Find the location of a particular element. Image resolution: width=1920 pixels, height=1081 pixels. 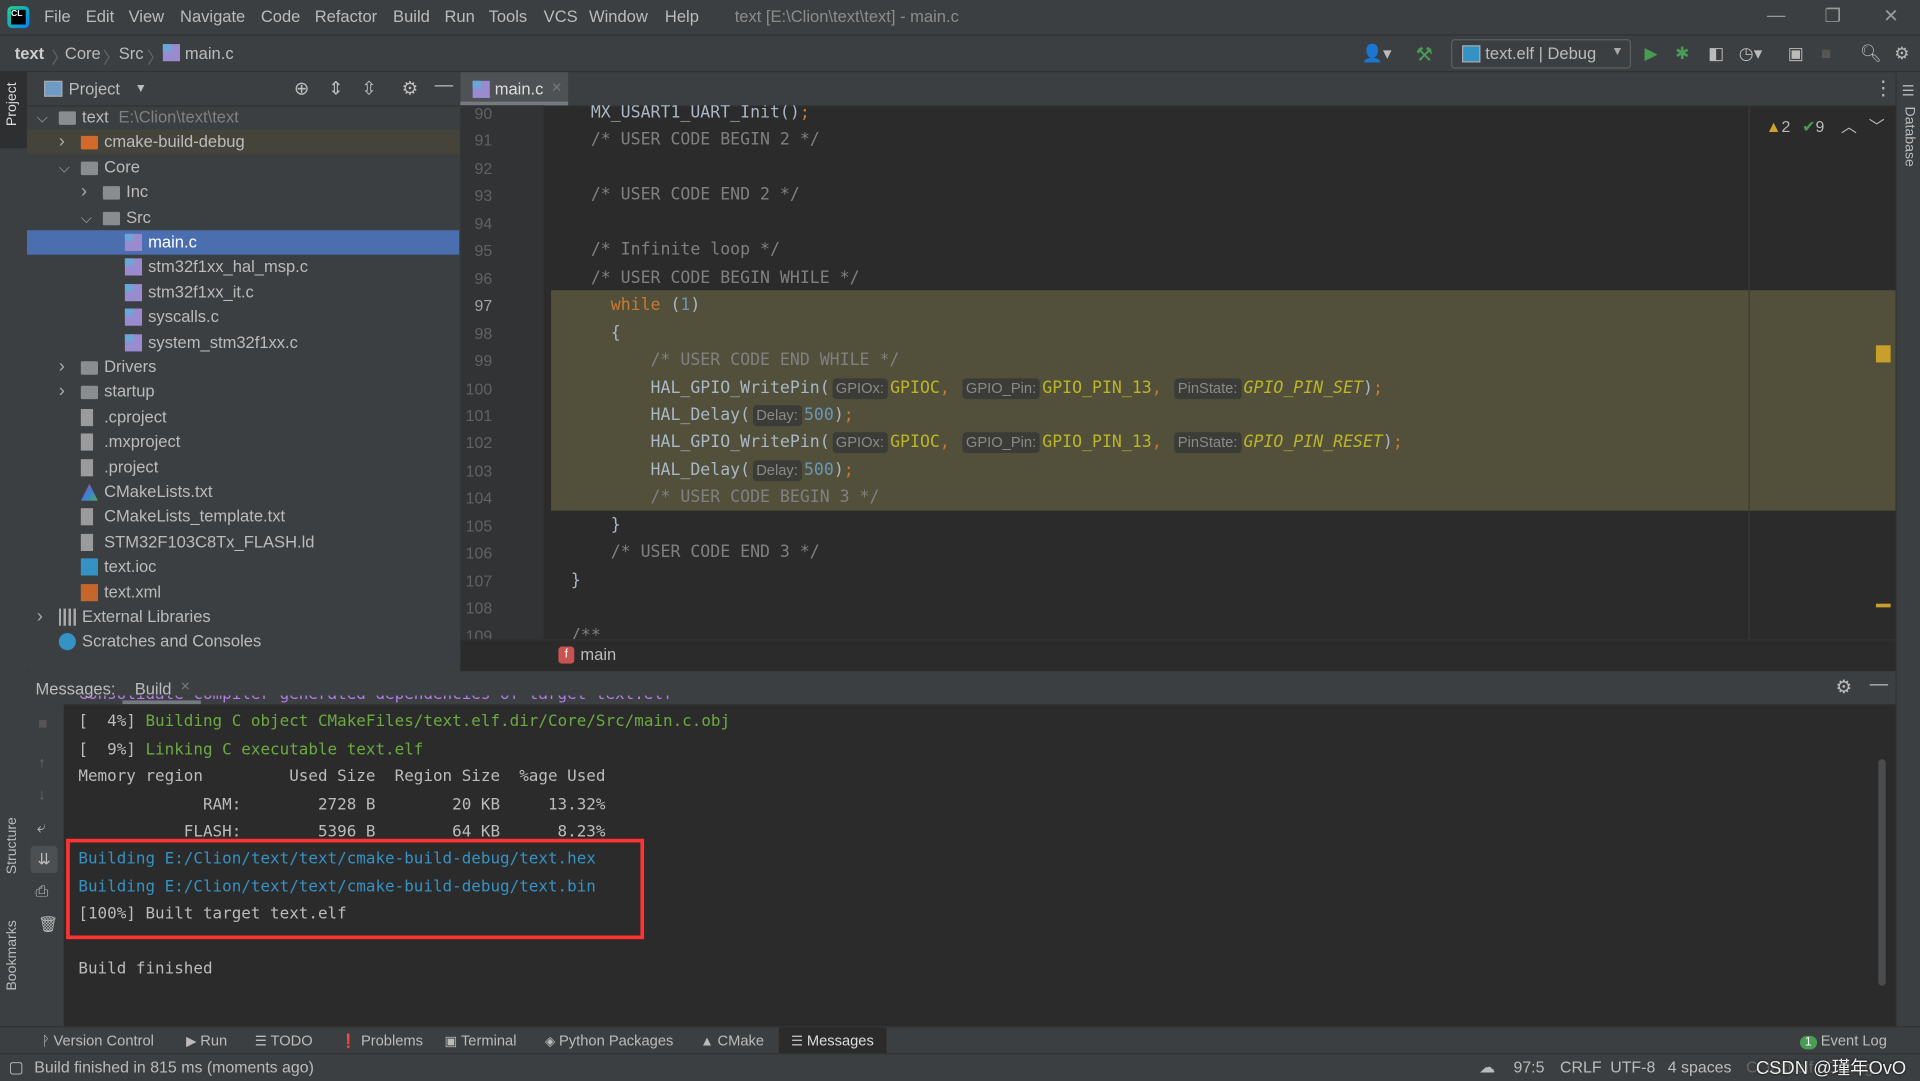

menu-vcs: VCS is located at coordinates (561, 16).